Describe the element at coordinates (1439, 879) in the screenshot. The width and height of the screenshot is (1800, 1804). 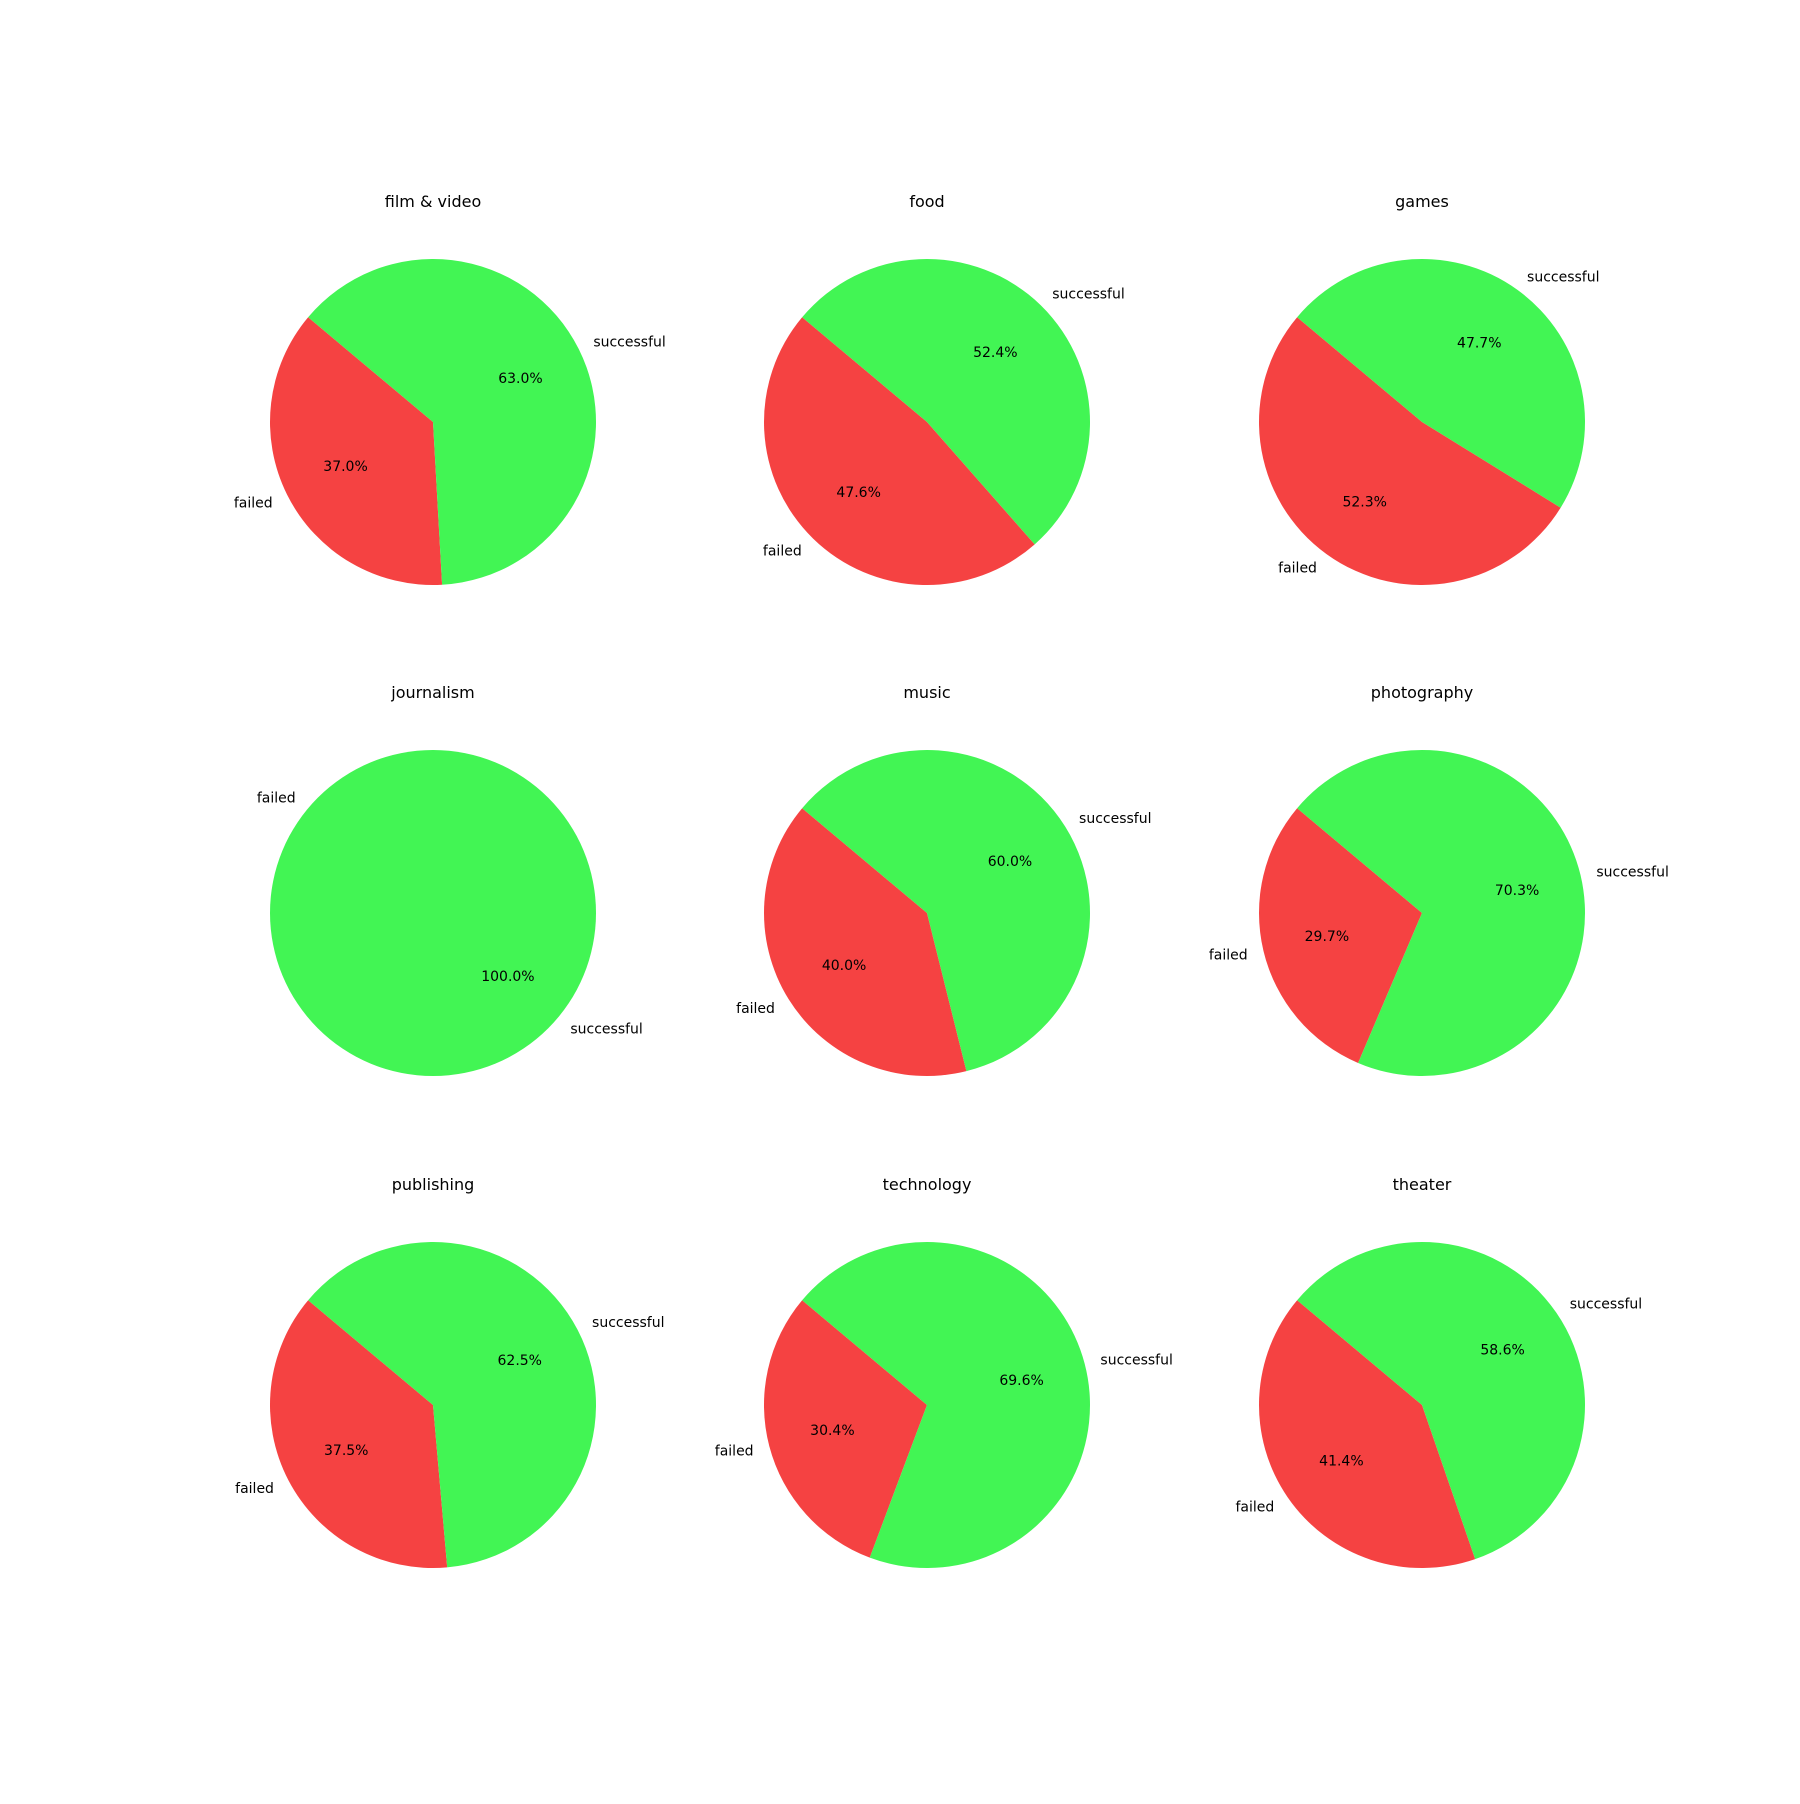
I see `pie-photography: photography failed 29.7% successful 70.3%` at that location.